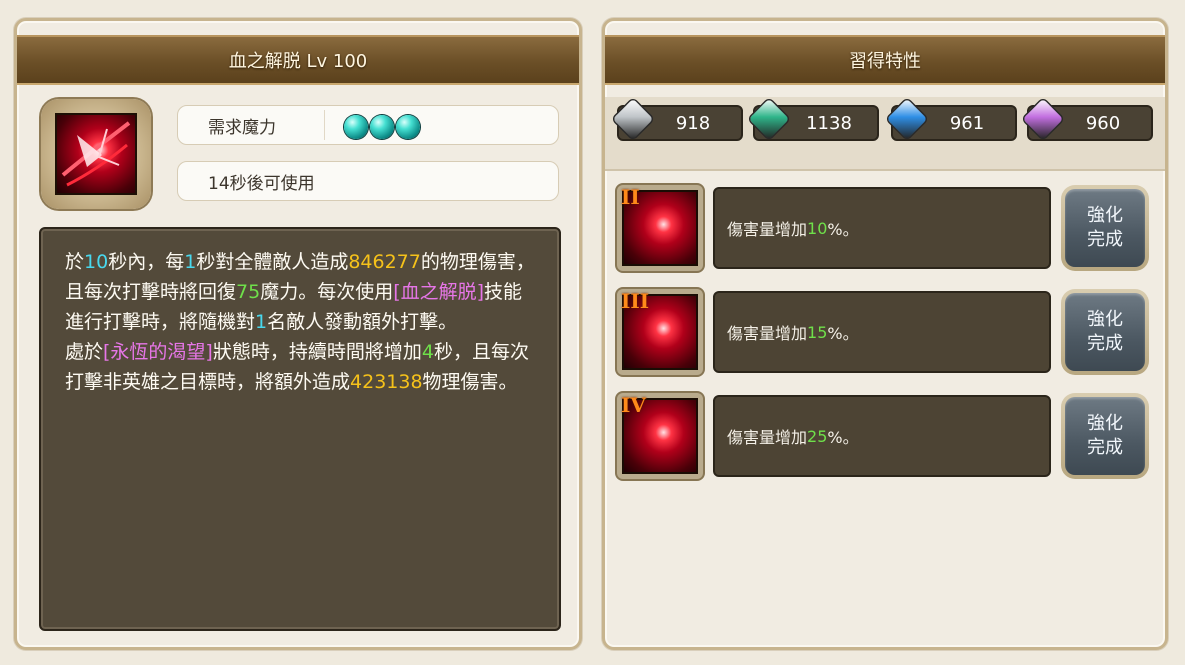  I want to click on resource-value: 960, so click(1103, 123).